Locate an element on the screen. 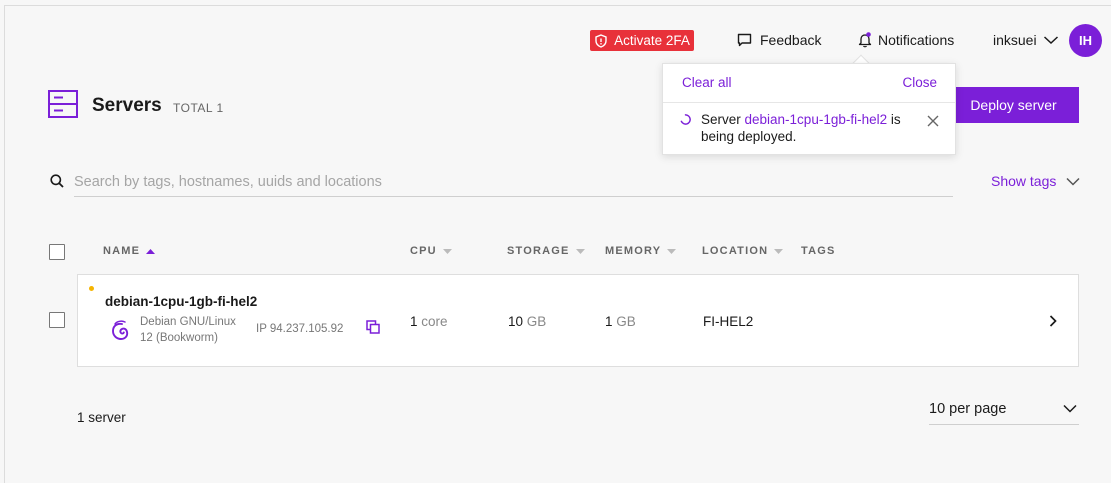 The height and width of the screenshot is (483, 1111). ip-address: IP 94.237.105.92 is located at coordinates (300, 329).